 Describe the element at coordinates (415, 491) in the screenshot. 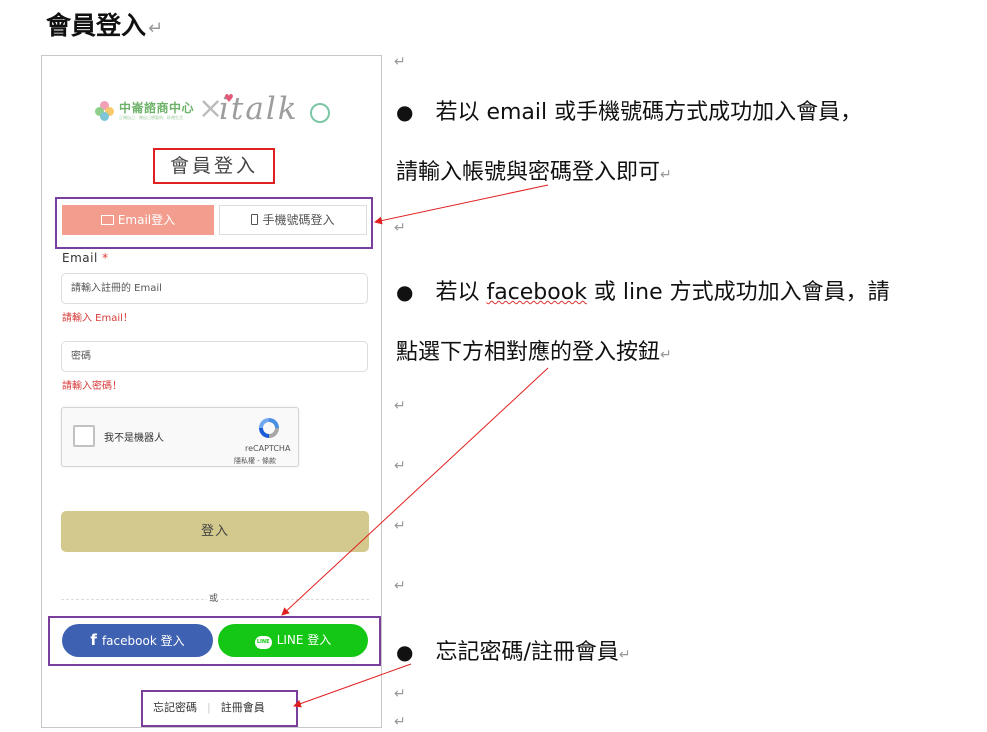

I see `arrow-to-social` at that location.